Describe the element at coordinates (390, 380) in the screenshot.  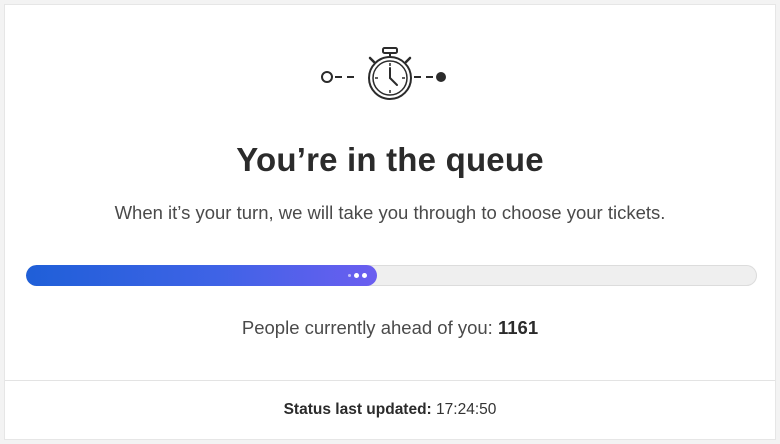
I see `footer-divider` at that location.